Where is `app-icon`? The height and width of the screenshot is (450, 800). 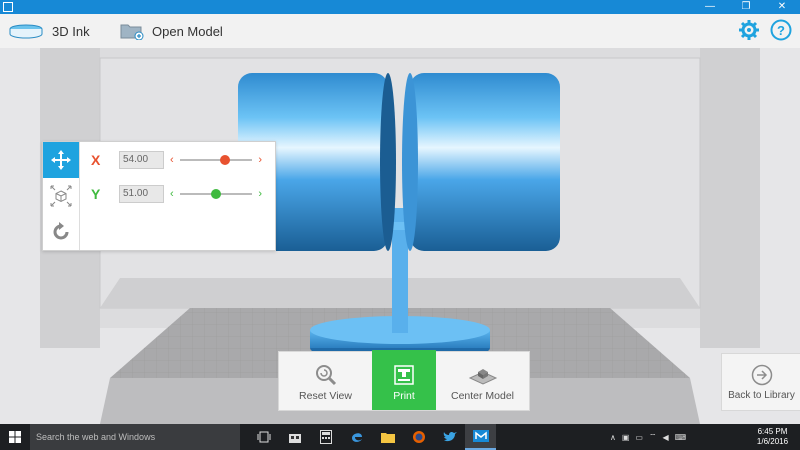 app-icon is located at coordinates (8, 7).